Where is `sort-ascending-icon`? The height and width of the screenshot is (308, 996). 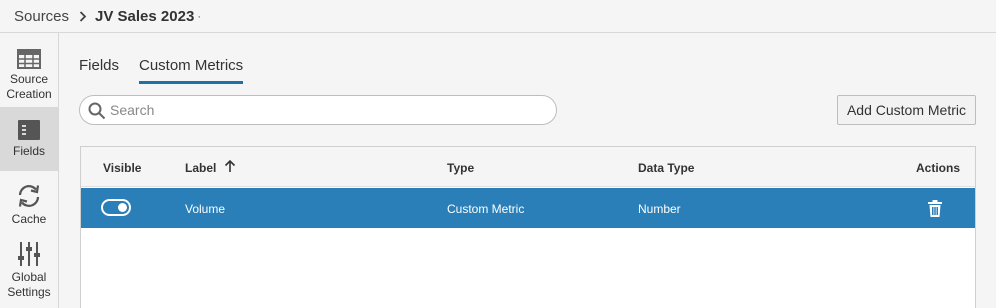 sort-ascending-icon is located at coordinates (230, 166).